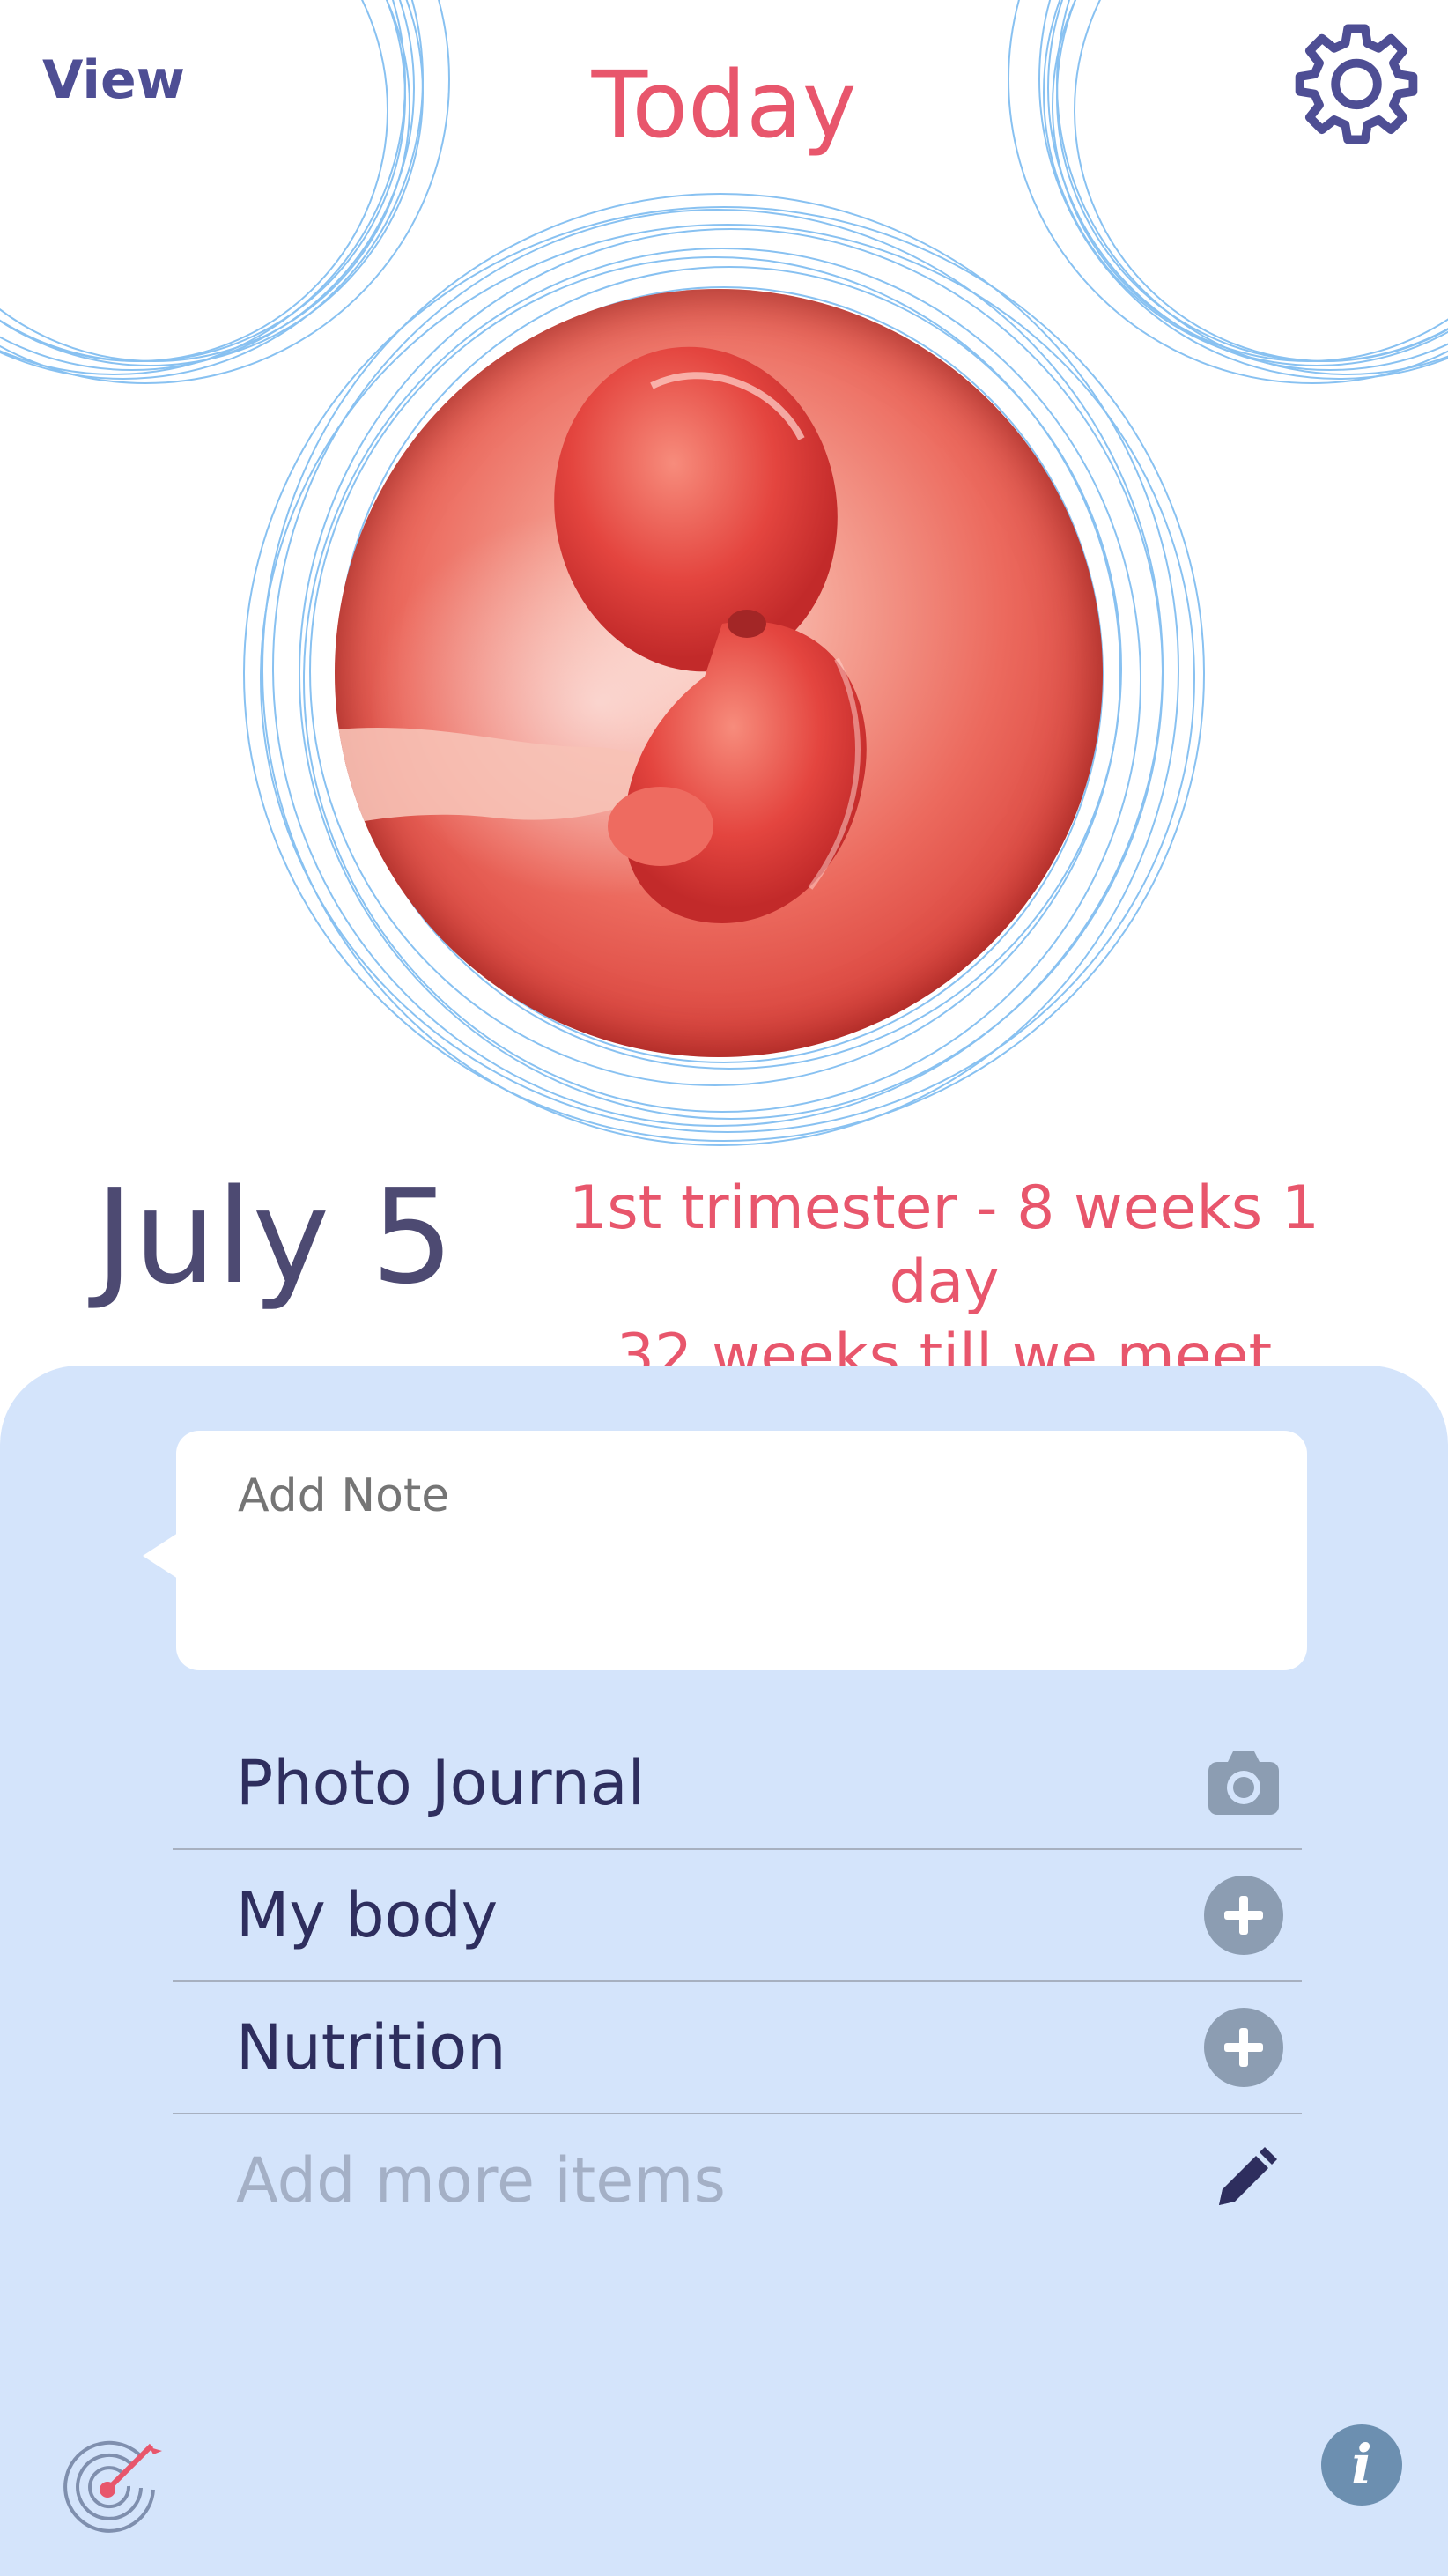 This screenshot has width=1448, height=2576. I want to click on note-bubble-tail, so click(160, 1556).